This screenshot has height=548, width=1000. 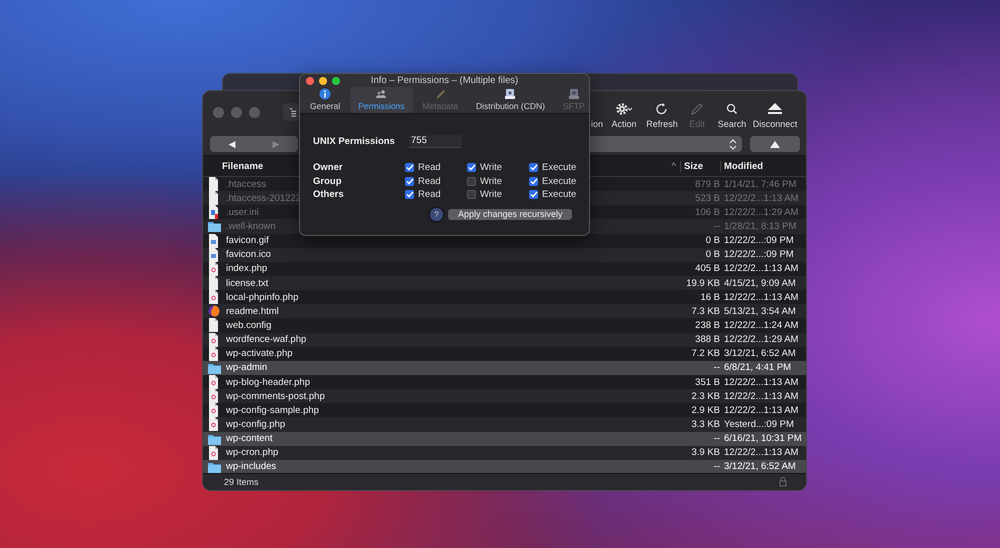 What do you see at coordinates (252, 452) in the screenshot?
I see `file-name: wp-cron.php` at bounding box center [252, 452].